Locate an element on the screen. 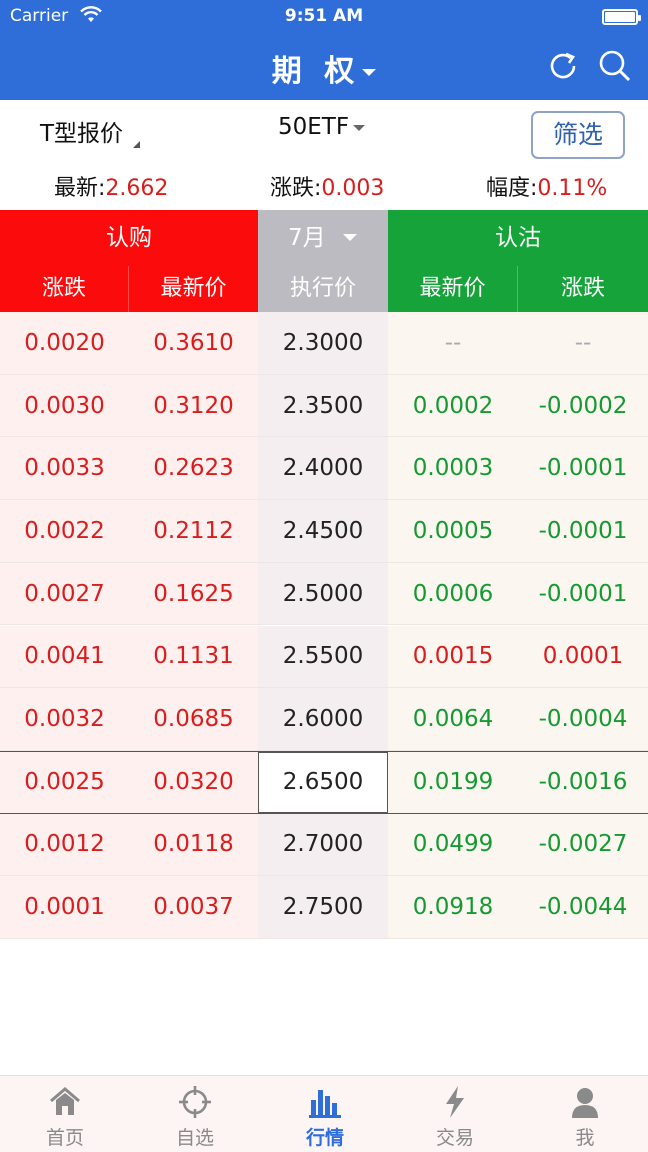 The width and height of the screenshot is (648, 1152). strike-cell: 2.5000 is located at coordinates (323, 593).